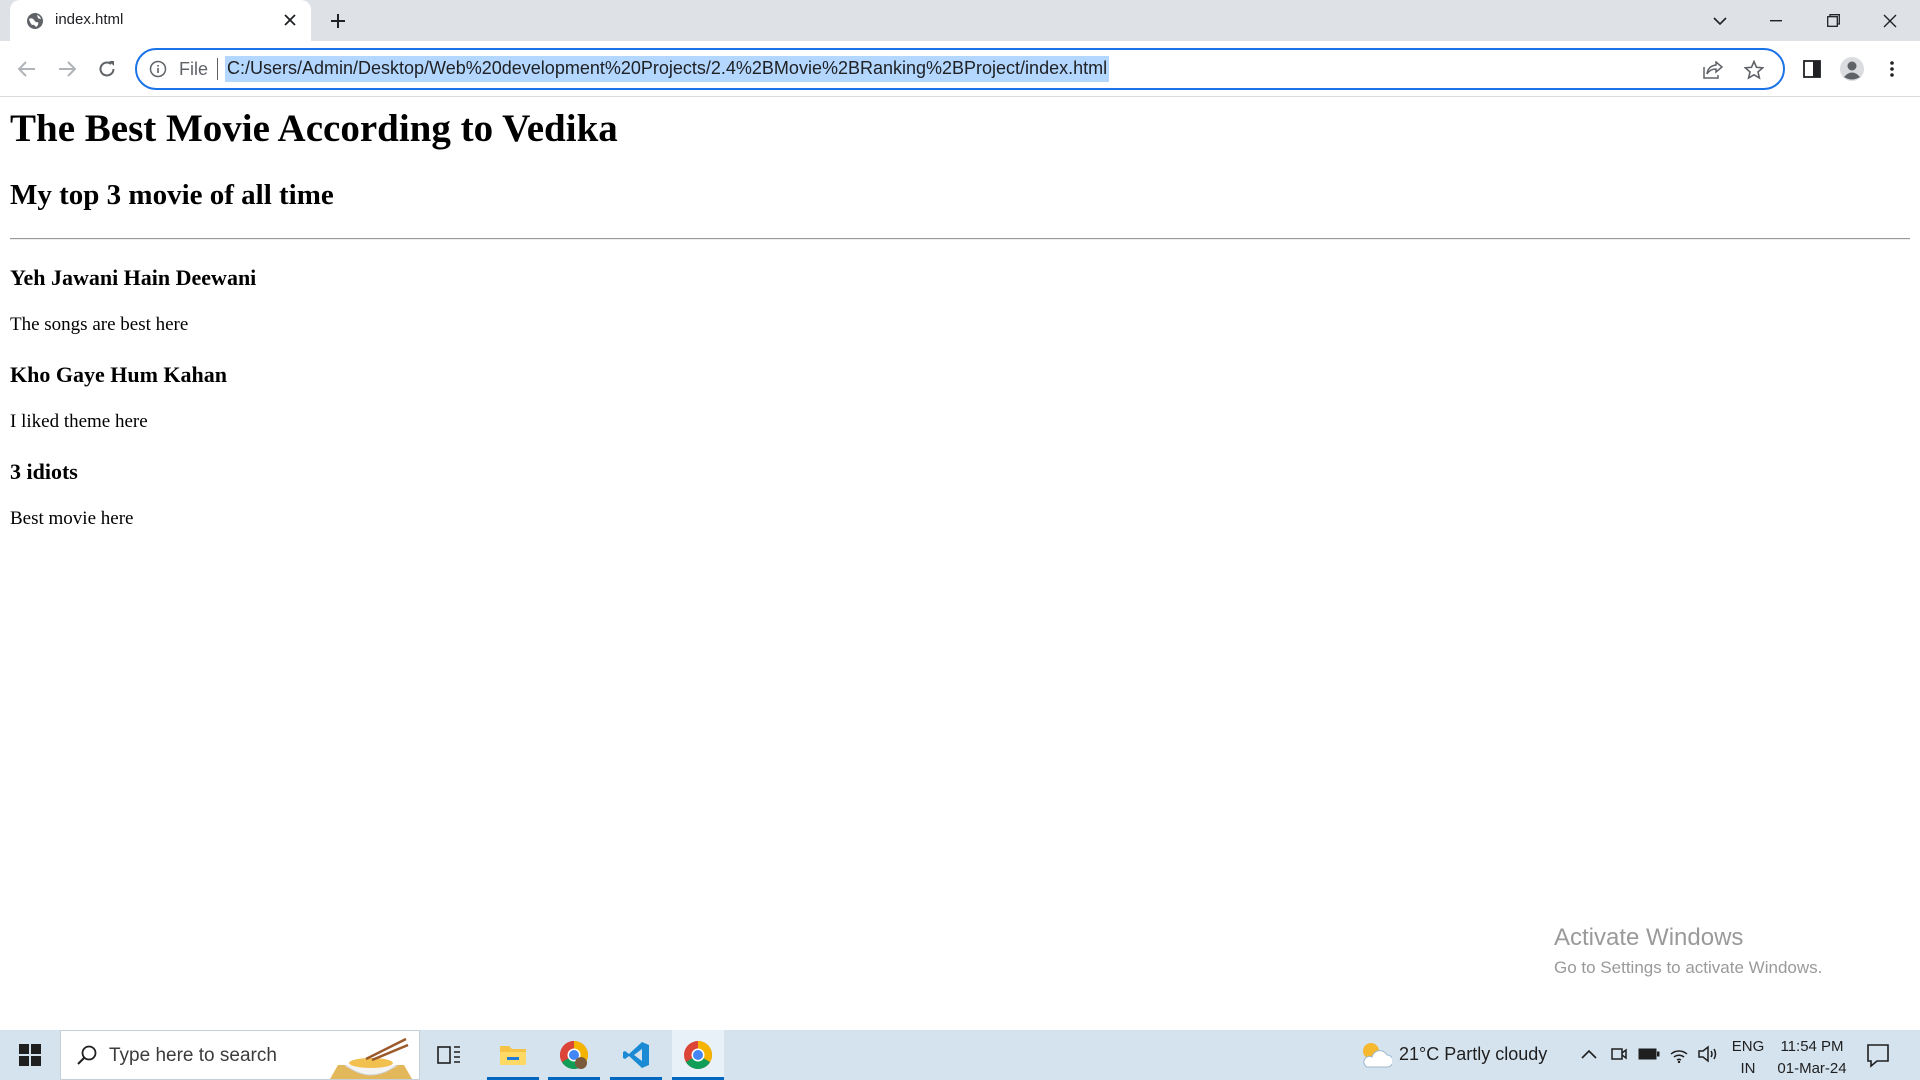 This screenshot has width=1920, height=1080. I want to click on page-title: The Best Movie According to Vedika, so click(314, 128).